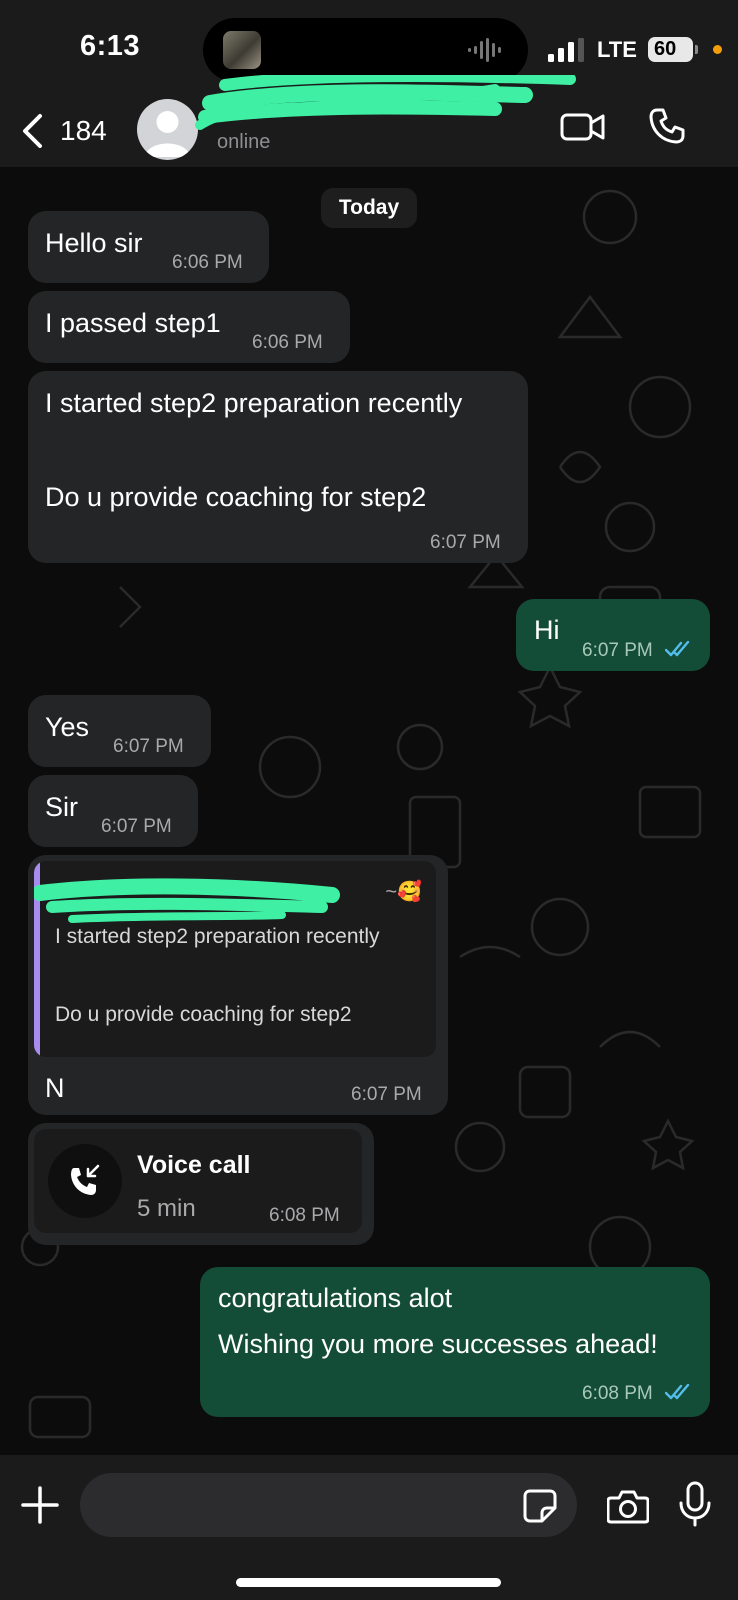 This screenshot has width=738, height=1600. I want to click on camera-icon, so click(628, 1506).